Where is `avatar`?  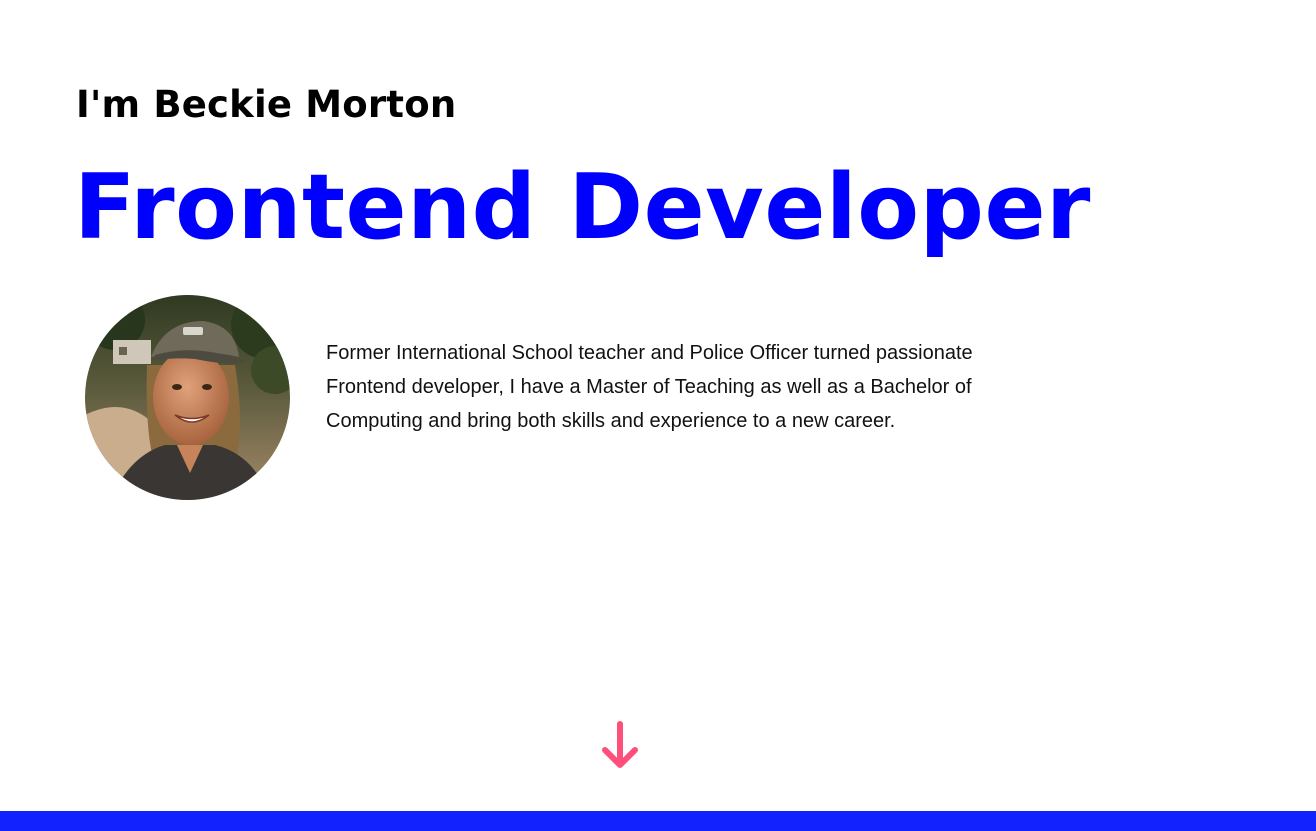
avatar is located at coordinates (187, 397).